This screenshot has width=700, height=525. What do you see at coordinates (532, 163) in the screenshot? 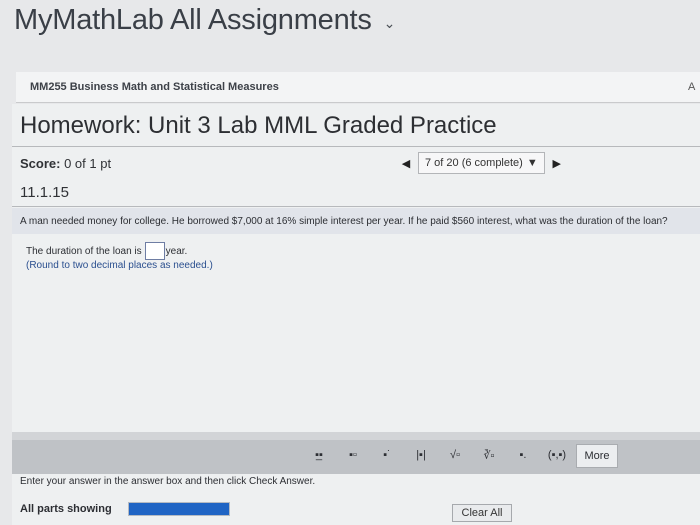
I see `triangle-down-icon: ▼` at bounding box center [532, 163].